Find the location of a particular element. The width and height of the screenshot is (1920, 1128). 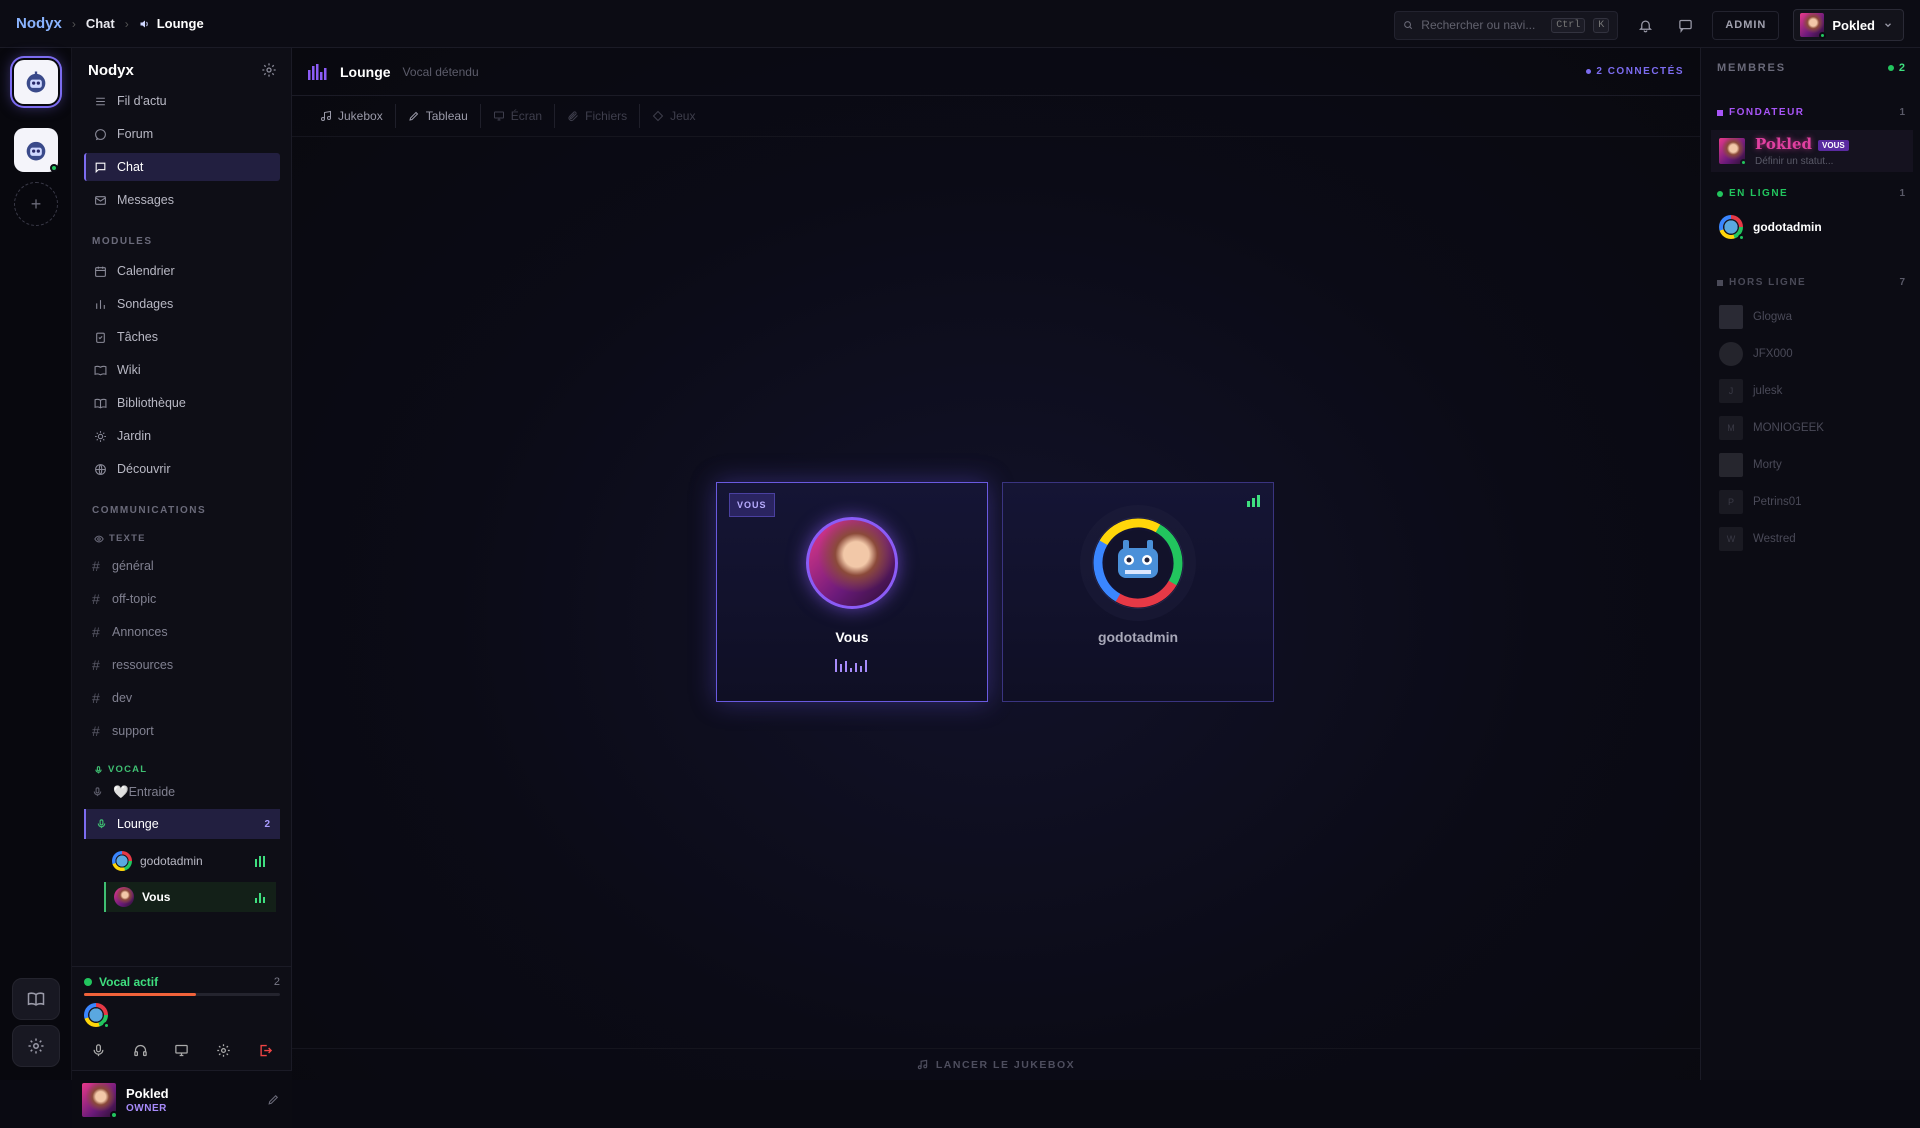

group-founder: FONDATEUR 1 is located at coordinates (1811, 112).